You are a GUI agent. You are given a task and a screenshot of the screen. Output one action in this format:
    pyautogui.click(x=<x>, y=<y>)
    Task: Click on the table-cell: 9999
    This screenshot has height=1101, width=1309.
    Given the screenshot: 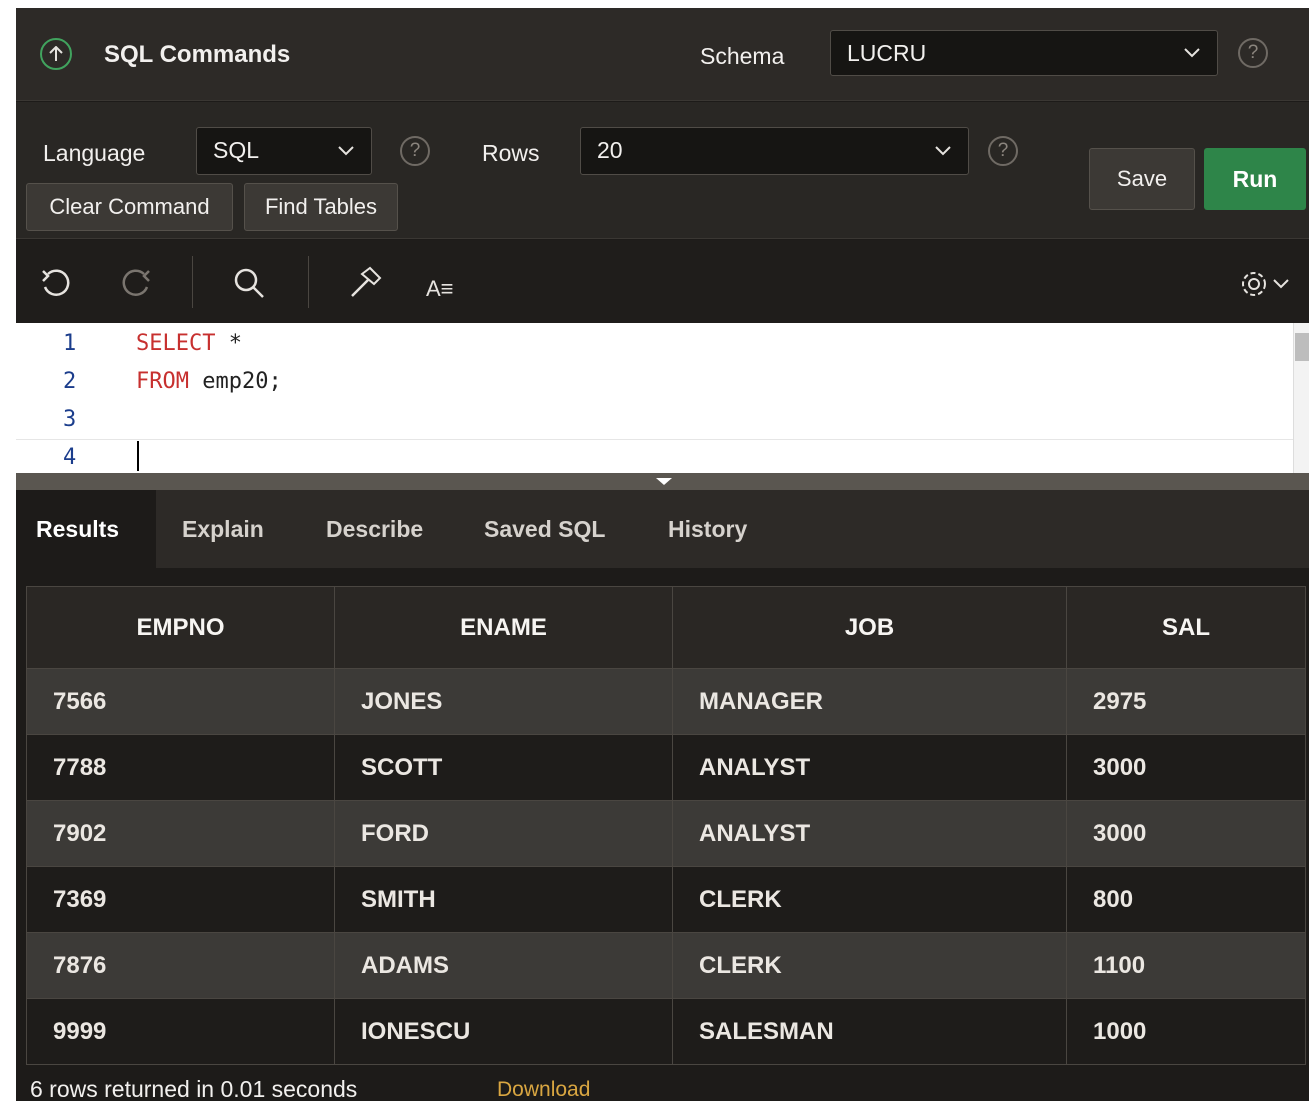 What is the action you would take?
    pyautogui.click(x=180, y=1031)
    